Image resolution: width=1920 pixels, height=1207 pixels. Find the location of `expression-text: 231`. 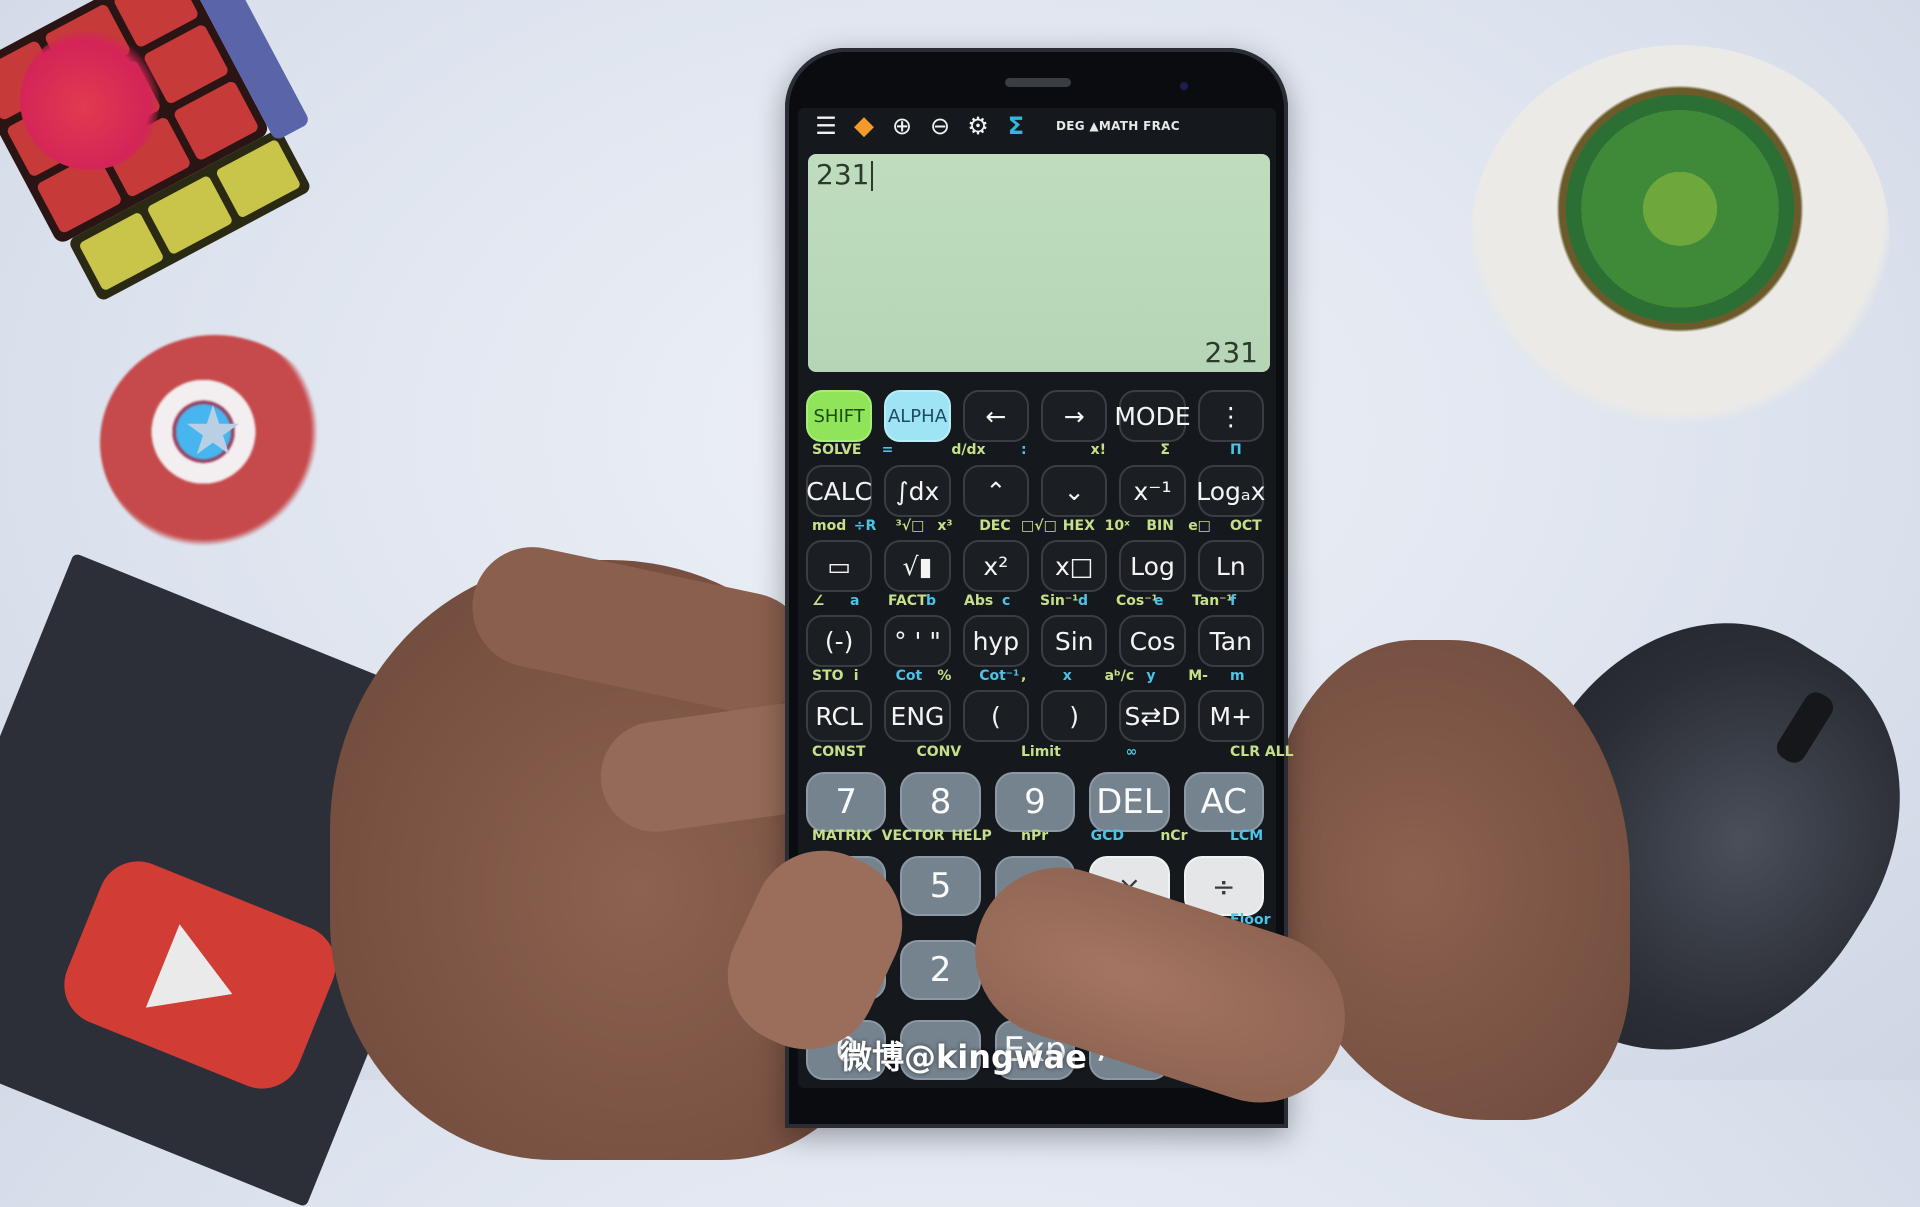

expression-text: 231 is located at coordinates (843, 174).